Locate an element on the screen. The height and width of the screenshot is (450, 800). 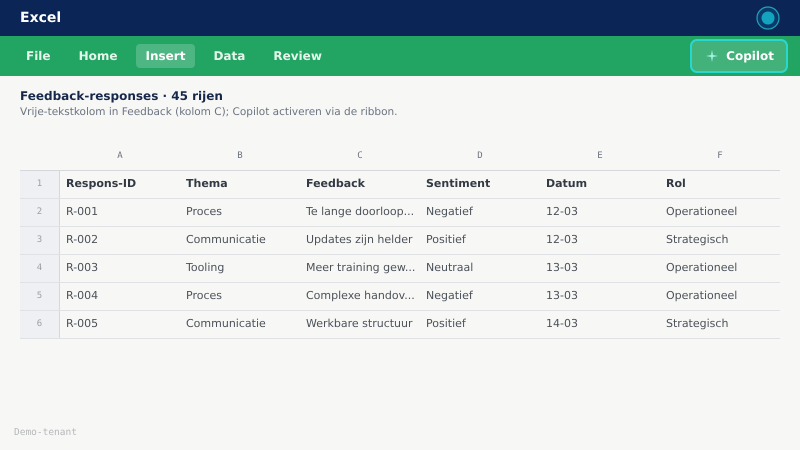
tenant-label: Demo-tenant is located at coordinates (45, 433).